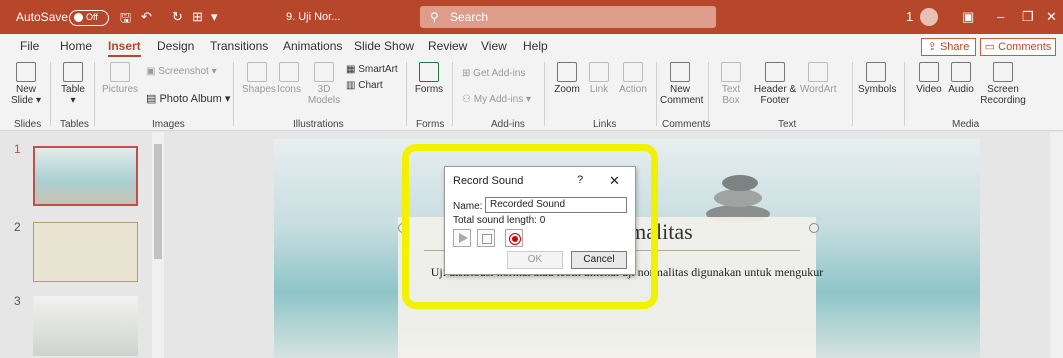  I want to click on save-icon: 🖫, so click(125, 20).